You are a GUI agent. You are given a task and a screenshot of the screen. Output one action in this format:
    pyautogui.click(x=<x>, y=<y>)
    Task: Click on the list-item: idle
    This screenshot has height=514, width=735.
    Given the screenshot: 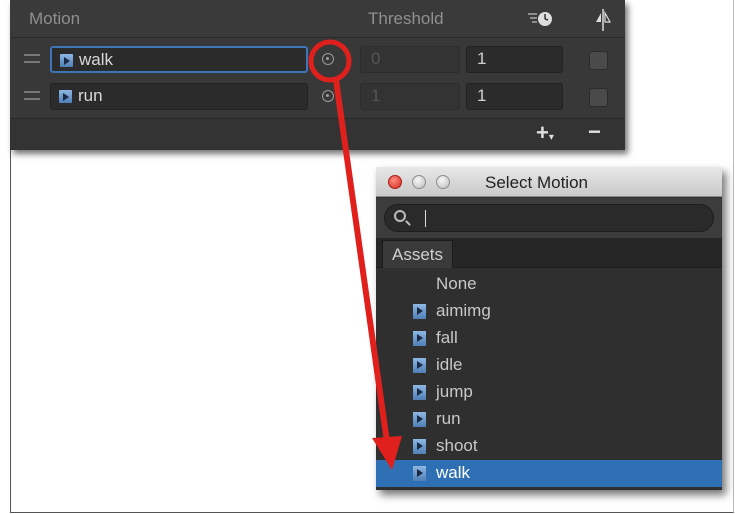 What is the action you would take?
    pyautogui.click(x=549, y=365)
    